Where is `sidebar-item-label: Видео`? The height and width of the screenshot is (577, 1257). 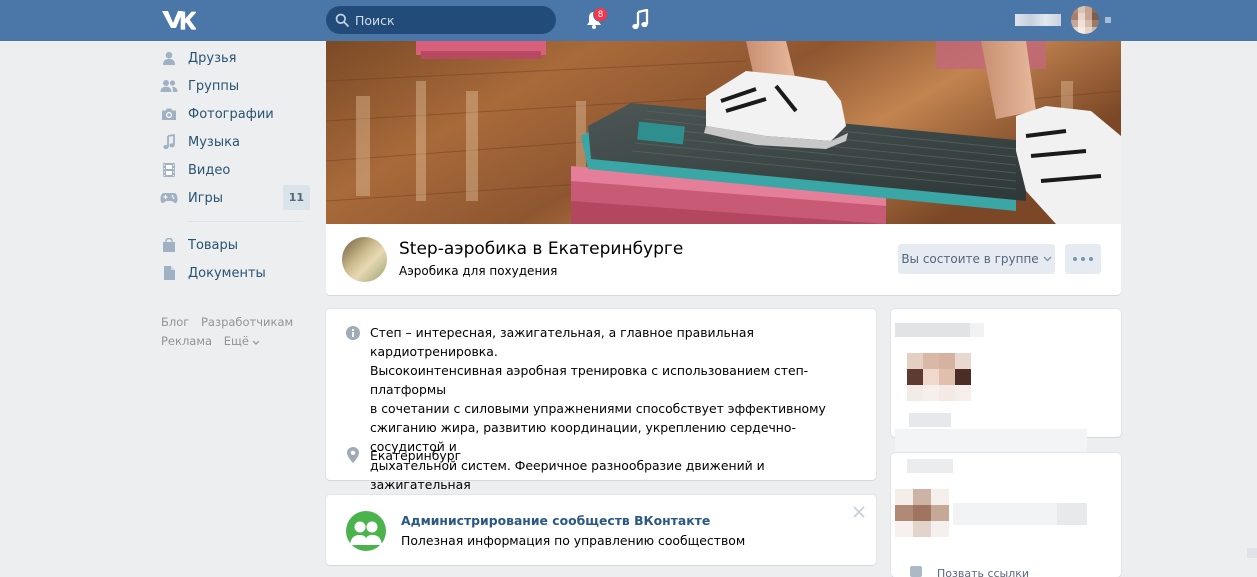
sidebar-item-label: Видео is located at coordinates (209, 170).